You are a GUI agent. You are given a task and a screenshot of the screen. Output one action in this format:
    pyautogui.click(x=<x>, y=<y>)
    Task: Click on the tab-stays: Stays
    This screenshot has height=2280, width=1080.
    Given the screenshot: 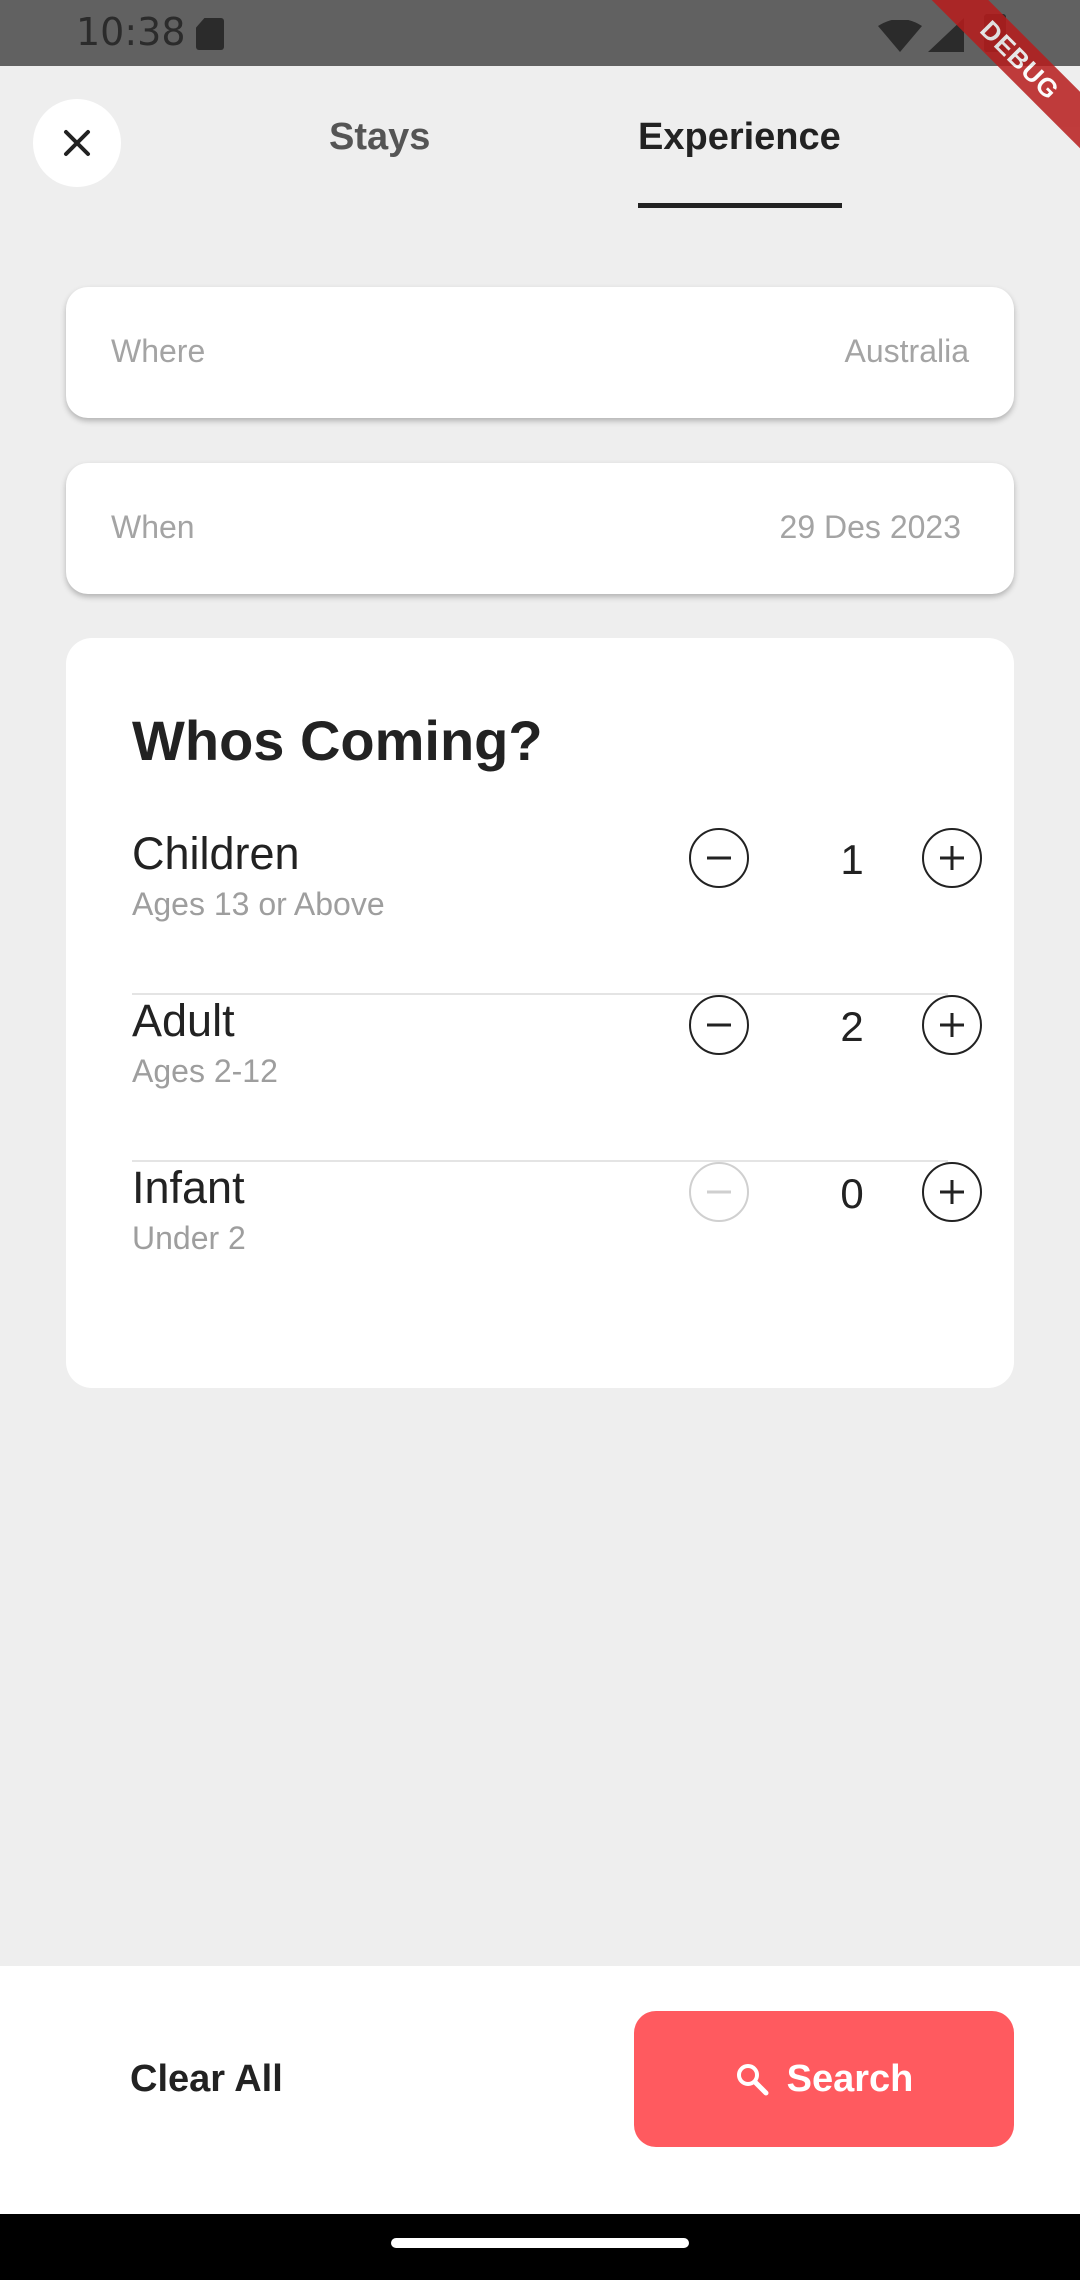 What is the action you would take?
    pyautogui.click(x=379, y=137)
    